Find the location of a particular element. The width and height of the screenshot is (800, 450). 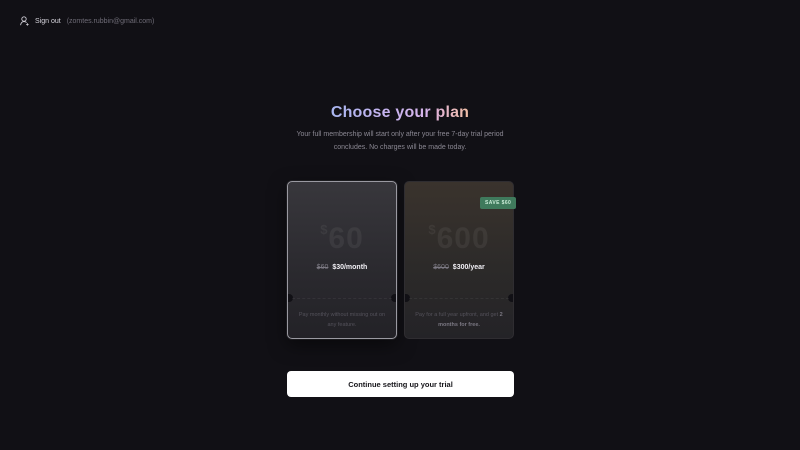

plan-price: $60 $30/month is located at coordinates (342, 267).